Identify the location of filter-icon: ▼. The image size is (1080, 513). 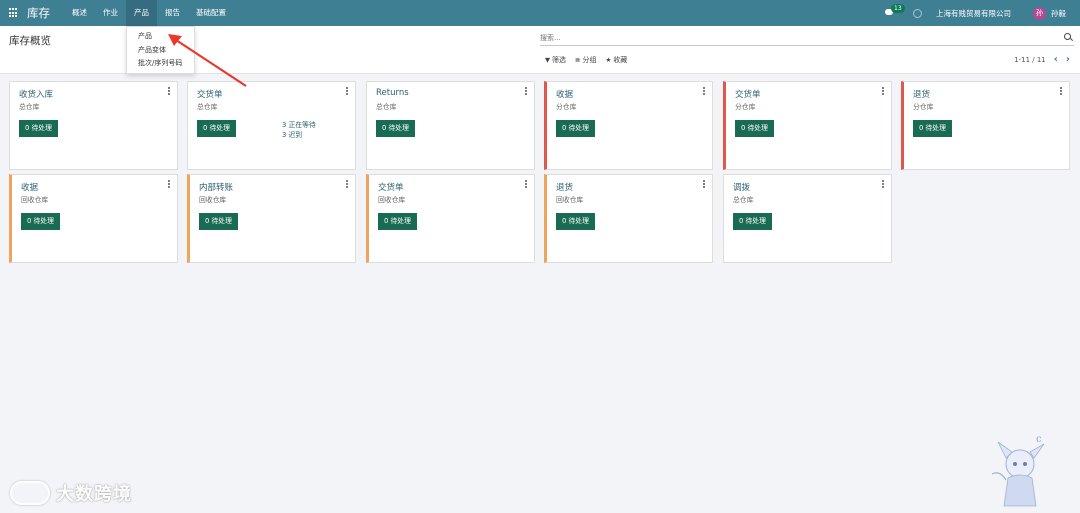
(547, 60).